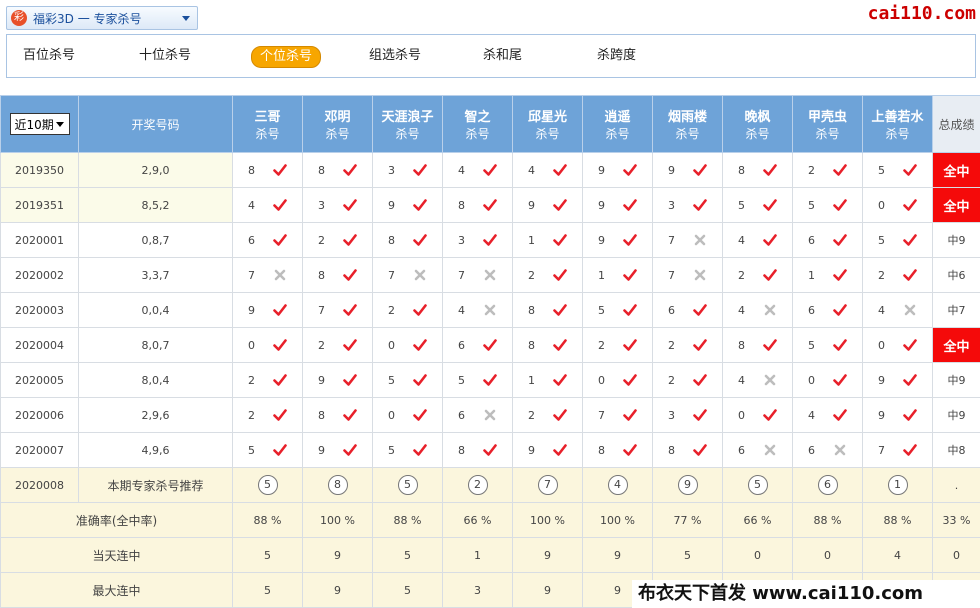  I want to click on expert-header: 智之 杀号, so click(477, 124).